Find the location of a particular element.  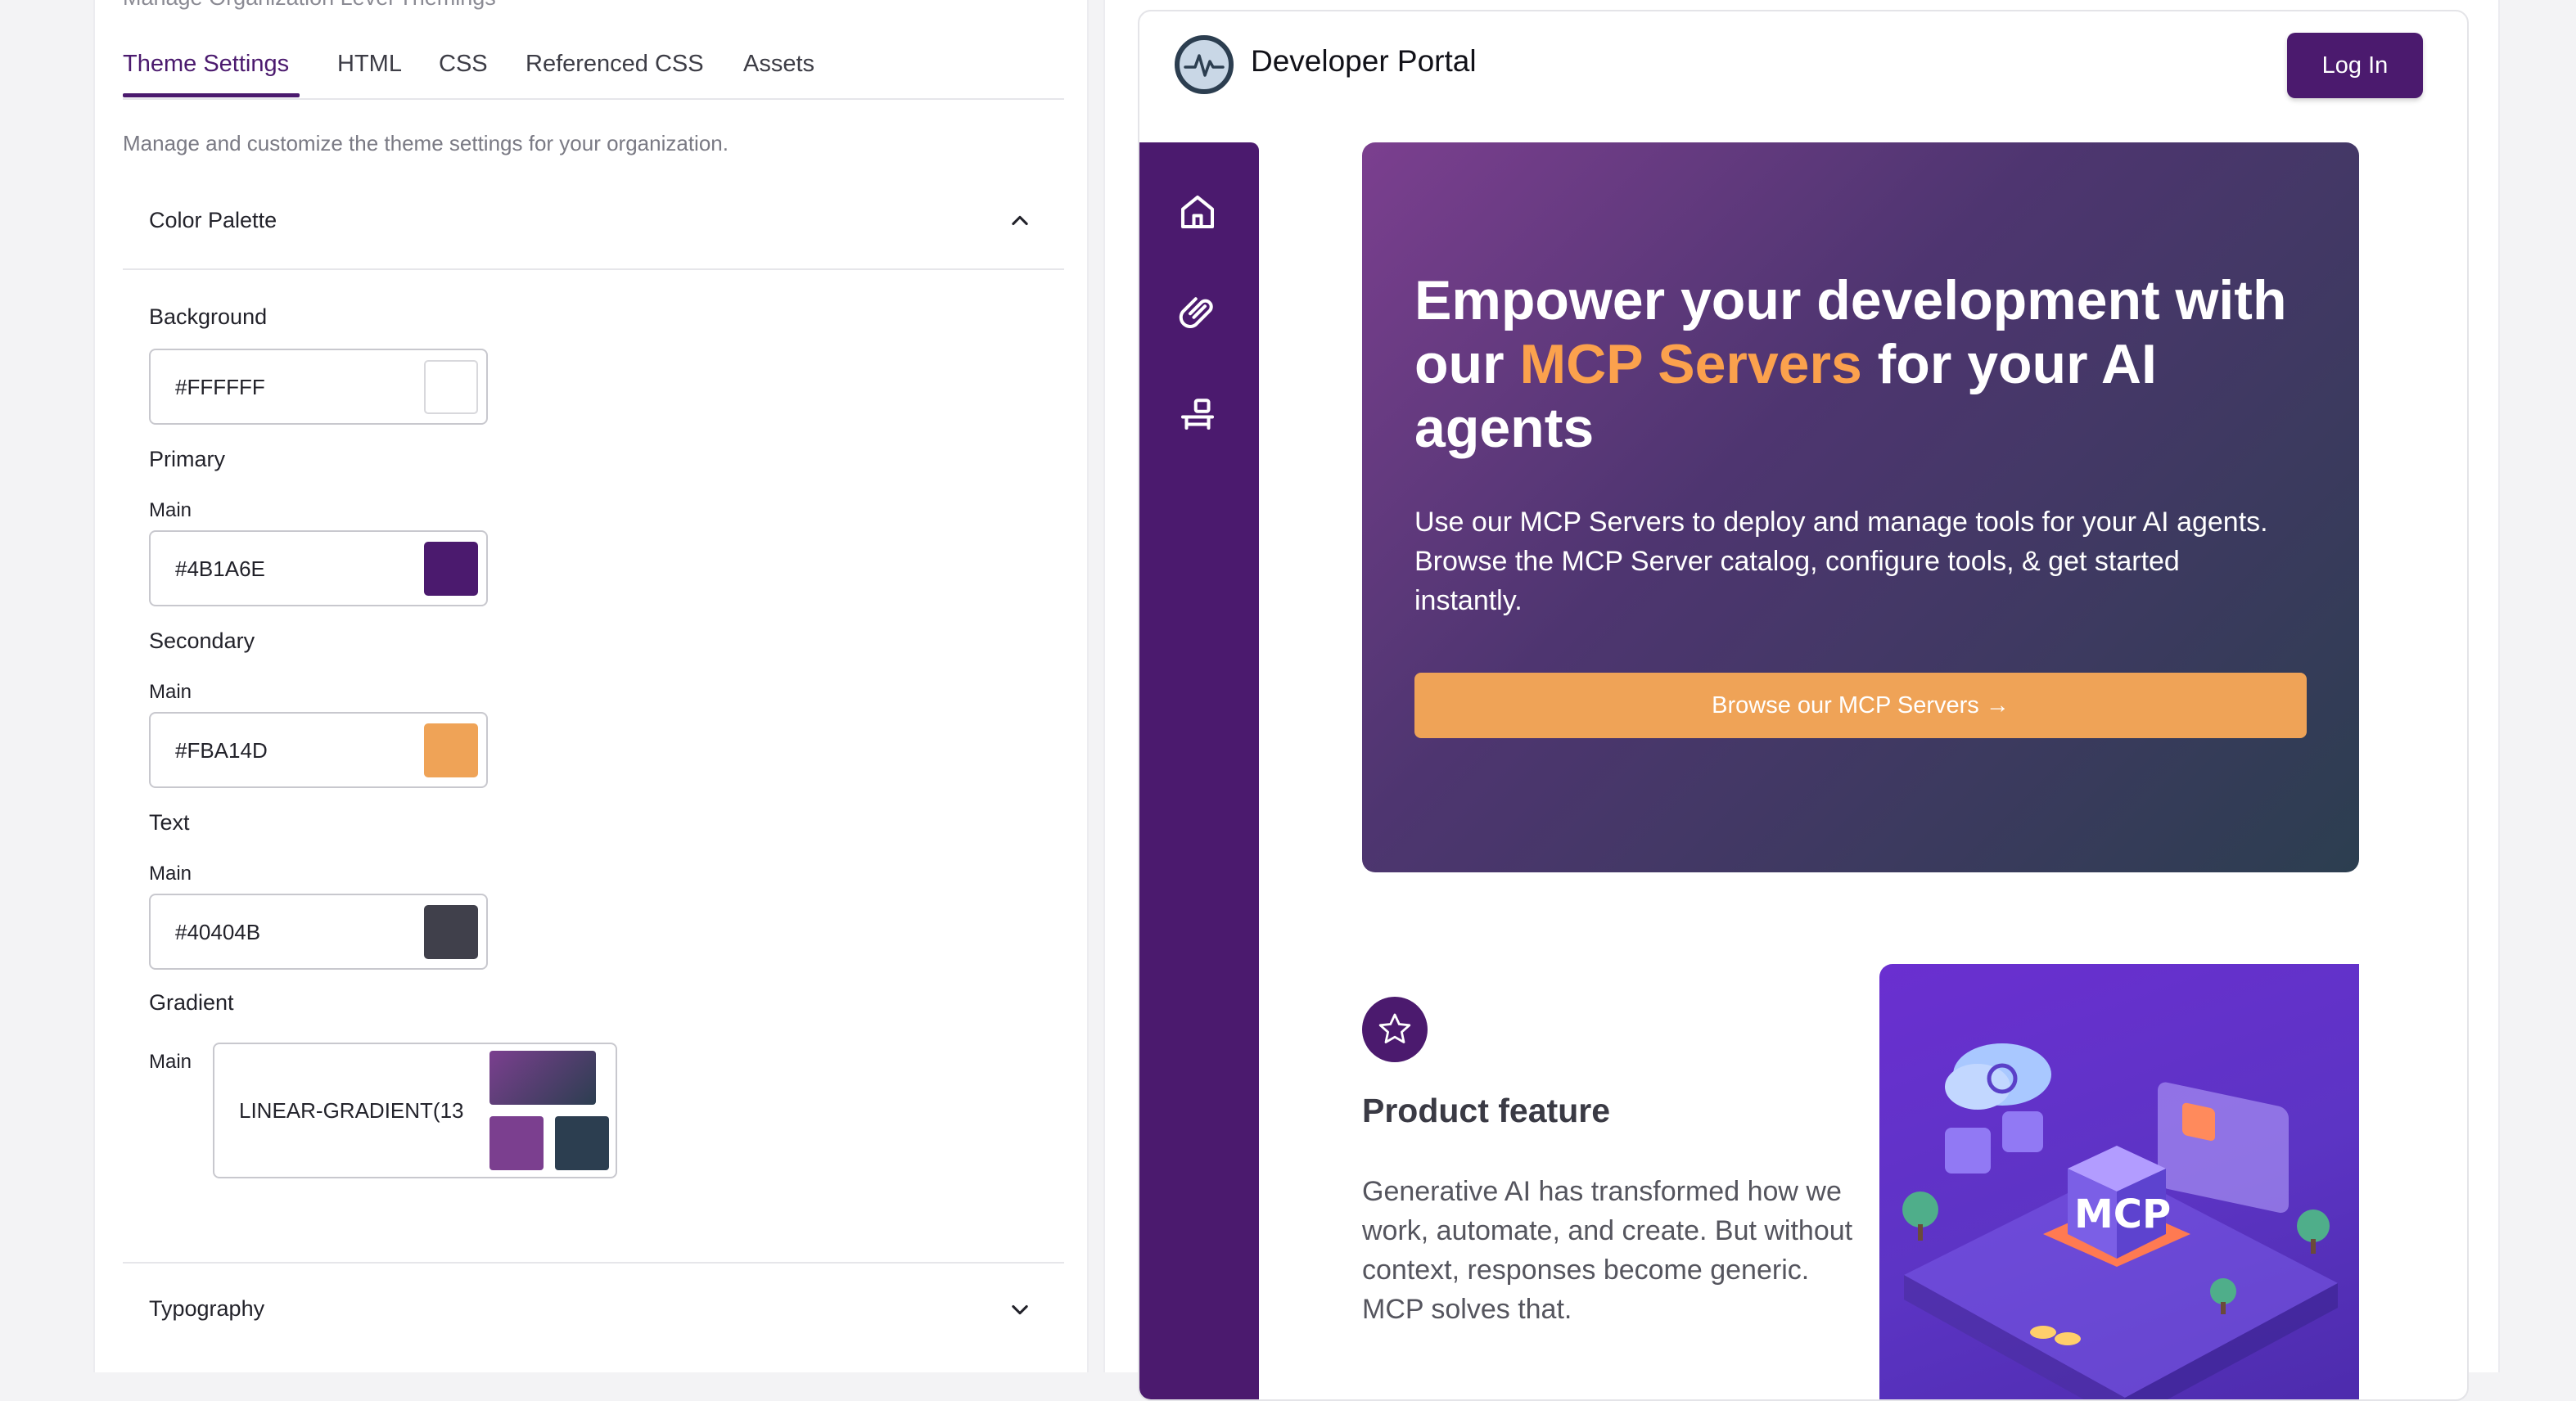

tab-assets: Assets is located at coordinates (778, 64).